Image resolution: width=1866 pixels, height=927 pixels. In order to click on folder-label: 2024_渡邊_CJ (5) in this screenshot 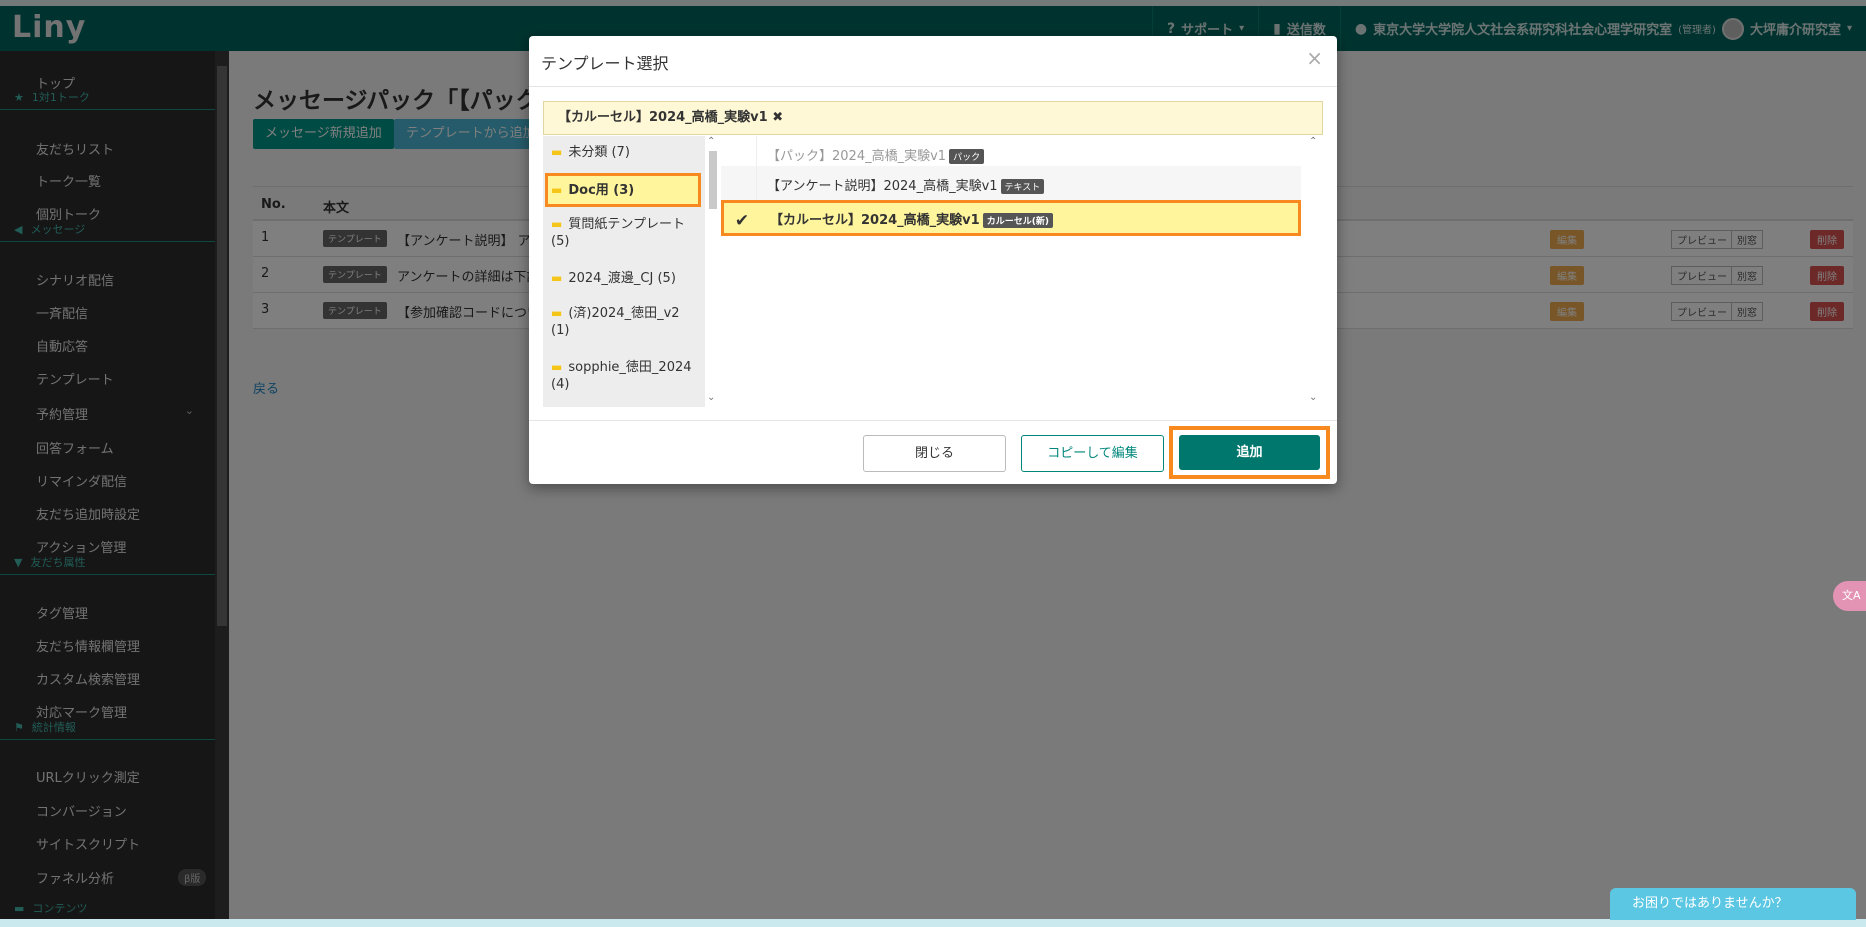, I will do `click(622, 278)`.